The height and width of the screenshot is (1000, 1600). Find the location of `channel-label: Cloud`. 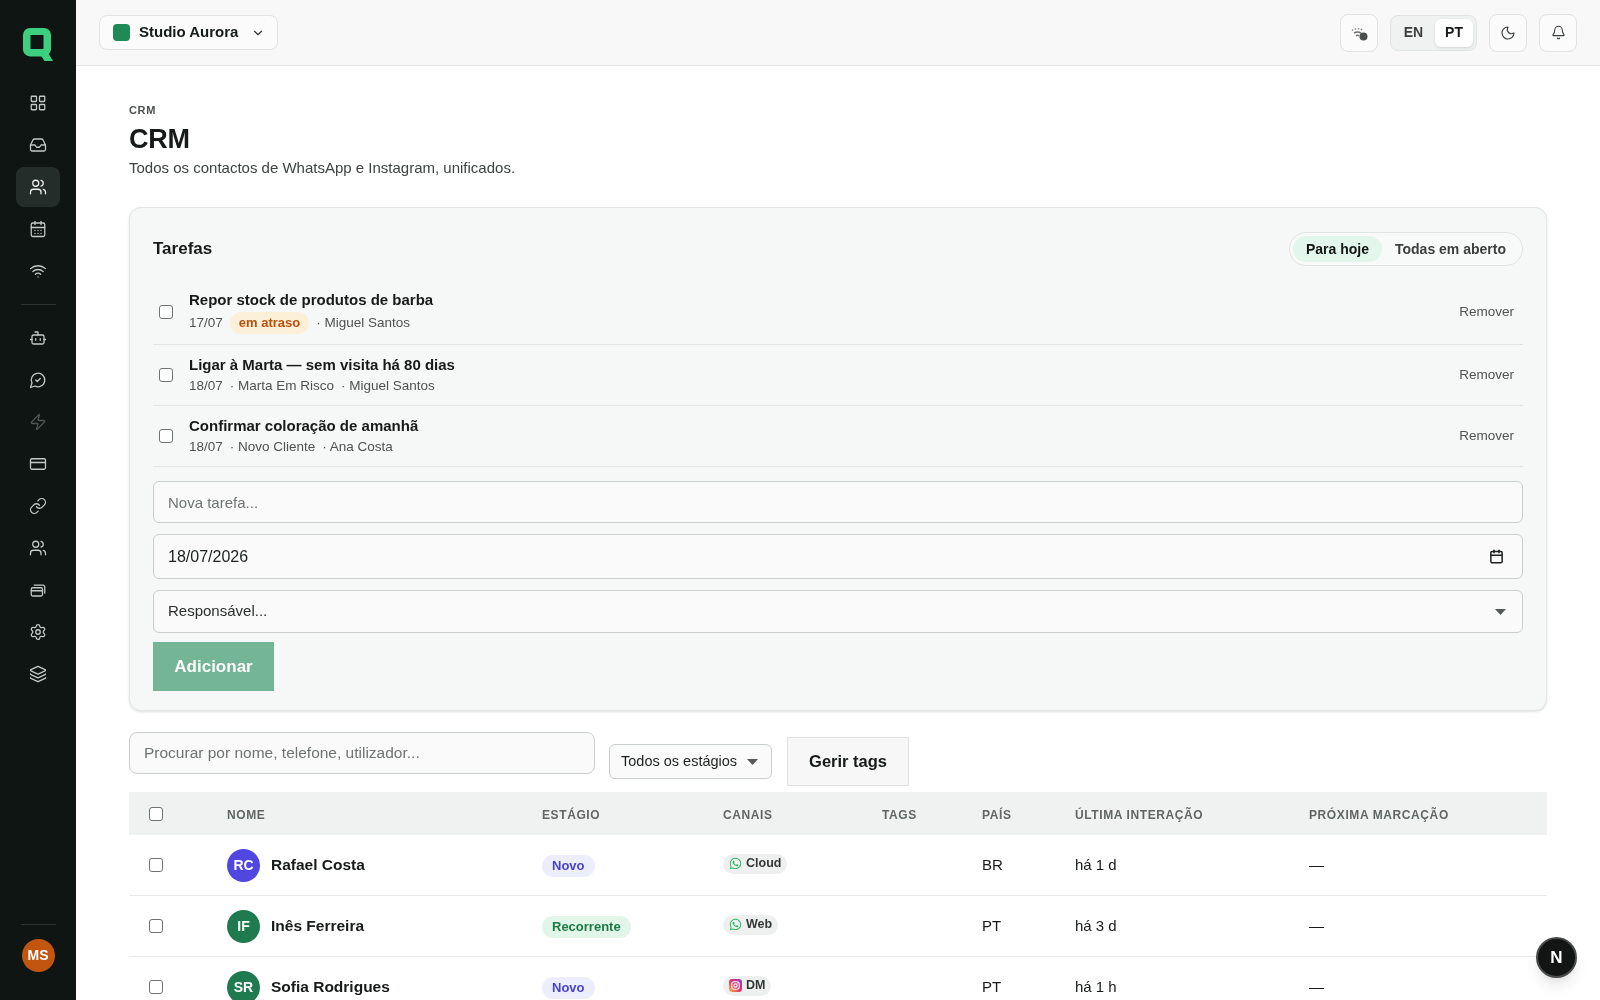

channel-label: Cloud is located at coordinates (764, 864).